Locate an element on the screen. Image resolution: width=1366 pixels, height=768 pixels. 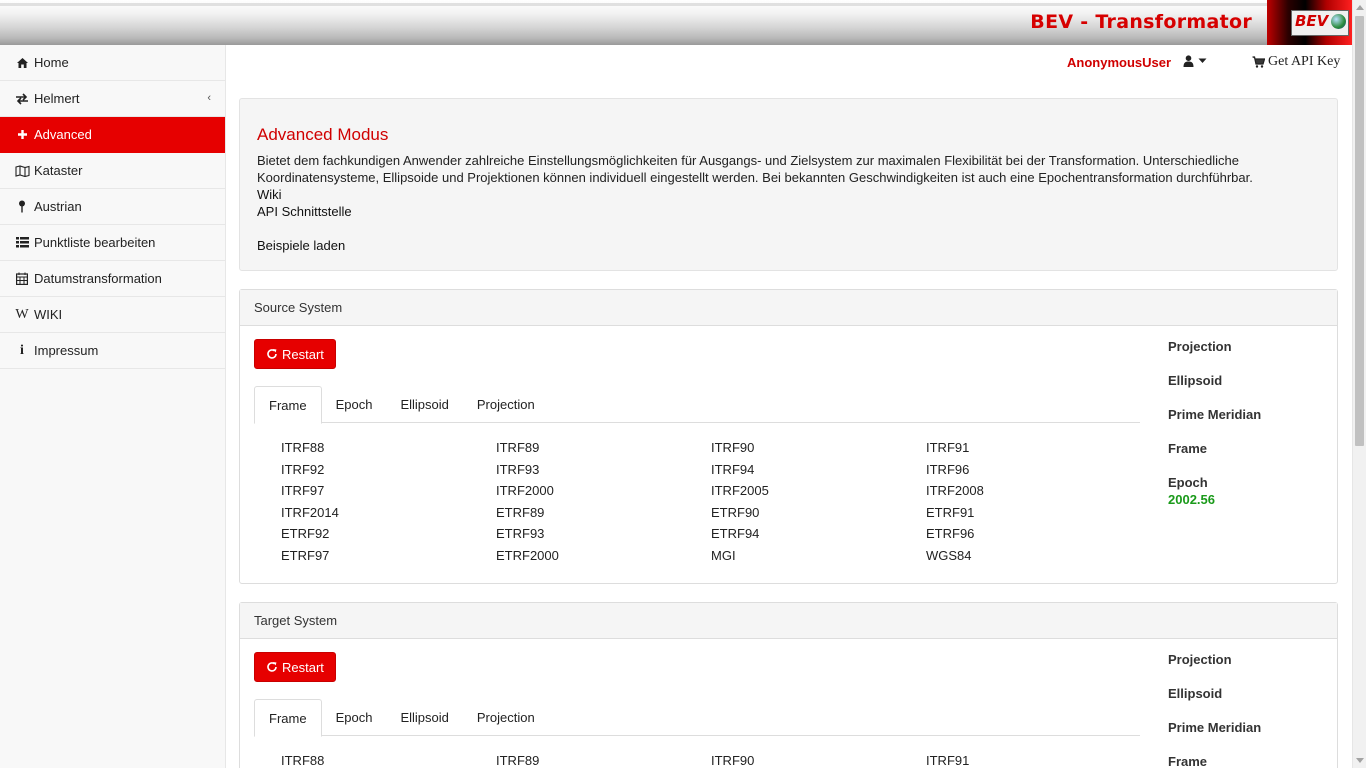
bev-logo: BEV is located at coordinates (1320, 23).